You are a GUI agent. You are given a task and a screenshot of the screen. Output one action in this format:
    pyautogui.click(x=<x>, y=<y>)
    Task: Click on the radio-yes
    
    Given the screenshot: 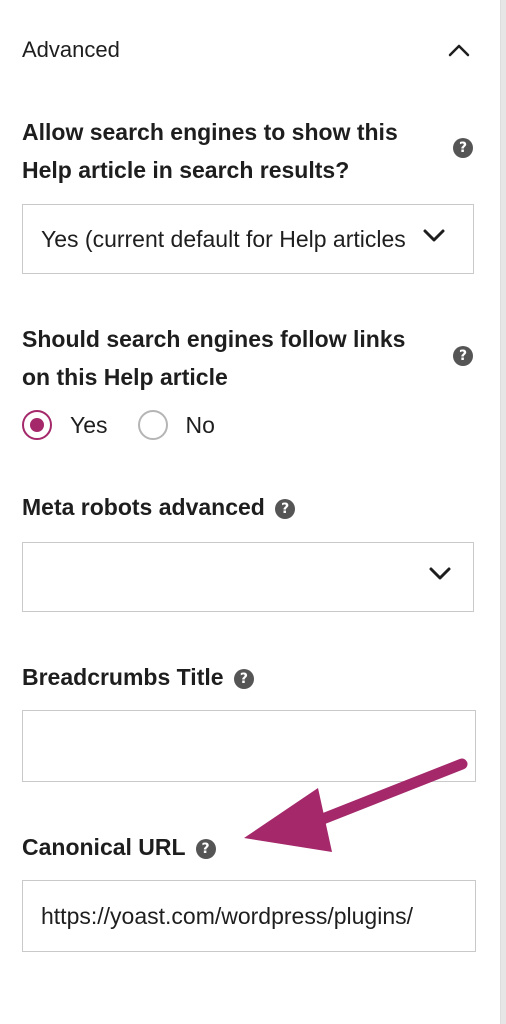 What is the action you would take?
    pyautogui.click(x=37, y=425)
    